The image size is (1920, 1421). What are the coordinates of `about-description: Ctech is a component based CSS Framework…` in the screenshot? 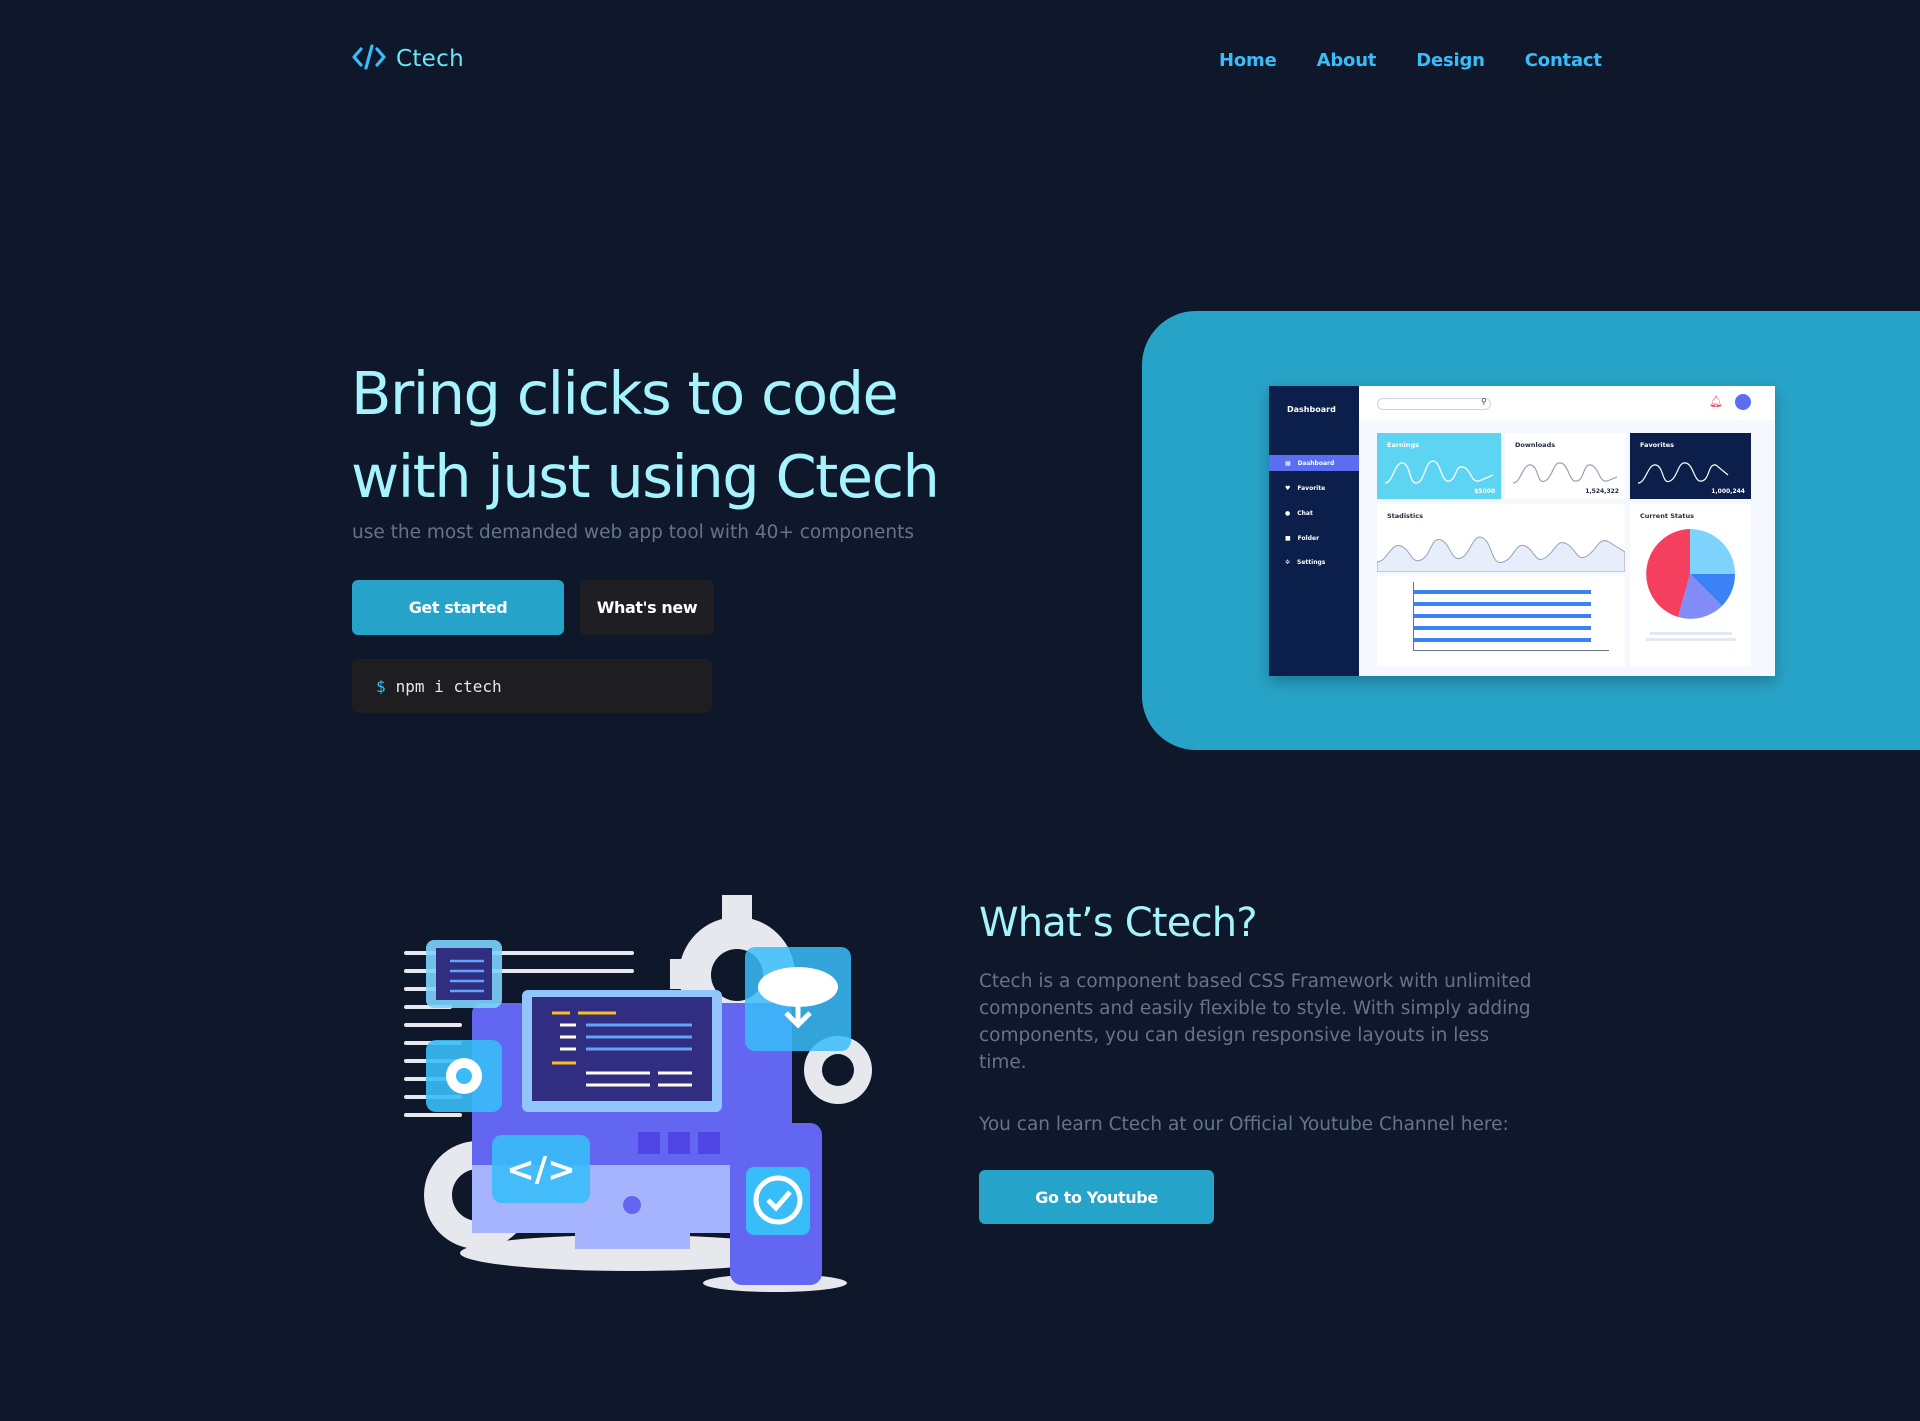 It's located at (1255, 1022).